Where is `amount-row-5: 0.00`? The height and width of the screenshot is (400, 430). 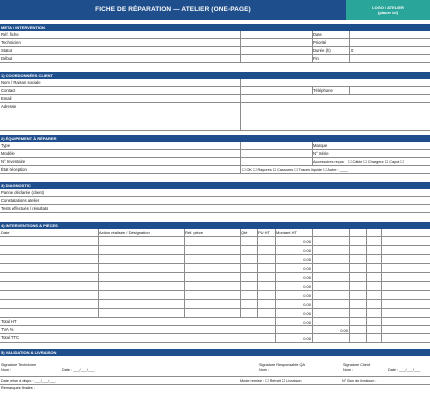 amount-row-5: 0.00 is located at coordinates (307, 277).